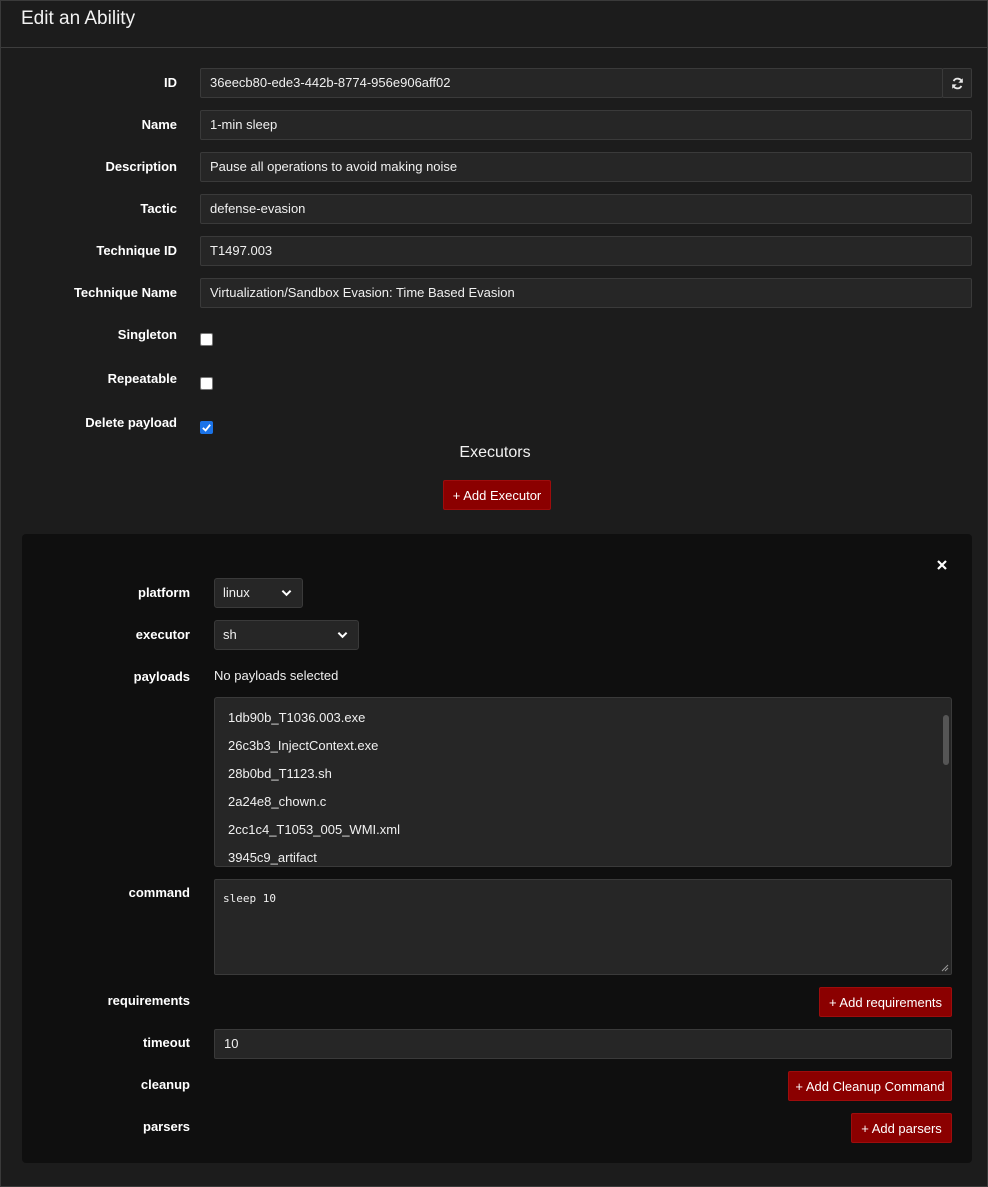 The width and height of the screenshot is (988, 1187). Describe the element at coordinates (495, 452) in the screenshot. I see `executors-heading: Executors` at that location.